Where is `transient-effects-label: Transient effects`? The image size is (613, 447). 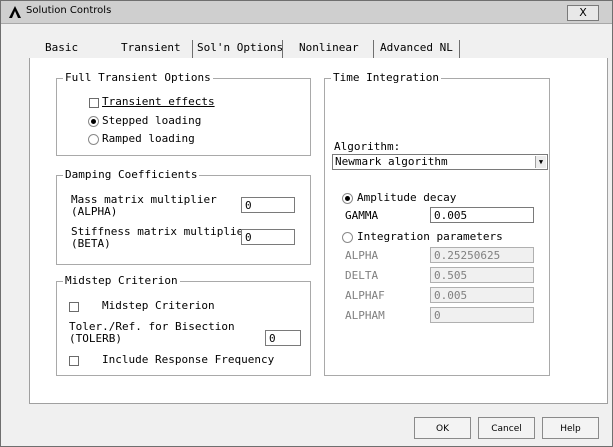 transient-effects-label: Transient effects is located at coordinates (158, 101).